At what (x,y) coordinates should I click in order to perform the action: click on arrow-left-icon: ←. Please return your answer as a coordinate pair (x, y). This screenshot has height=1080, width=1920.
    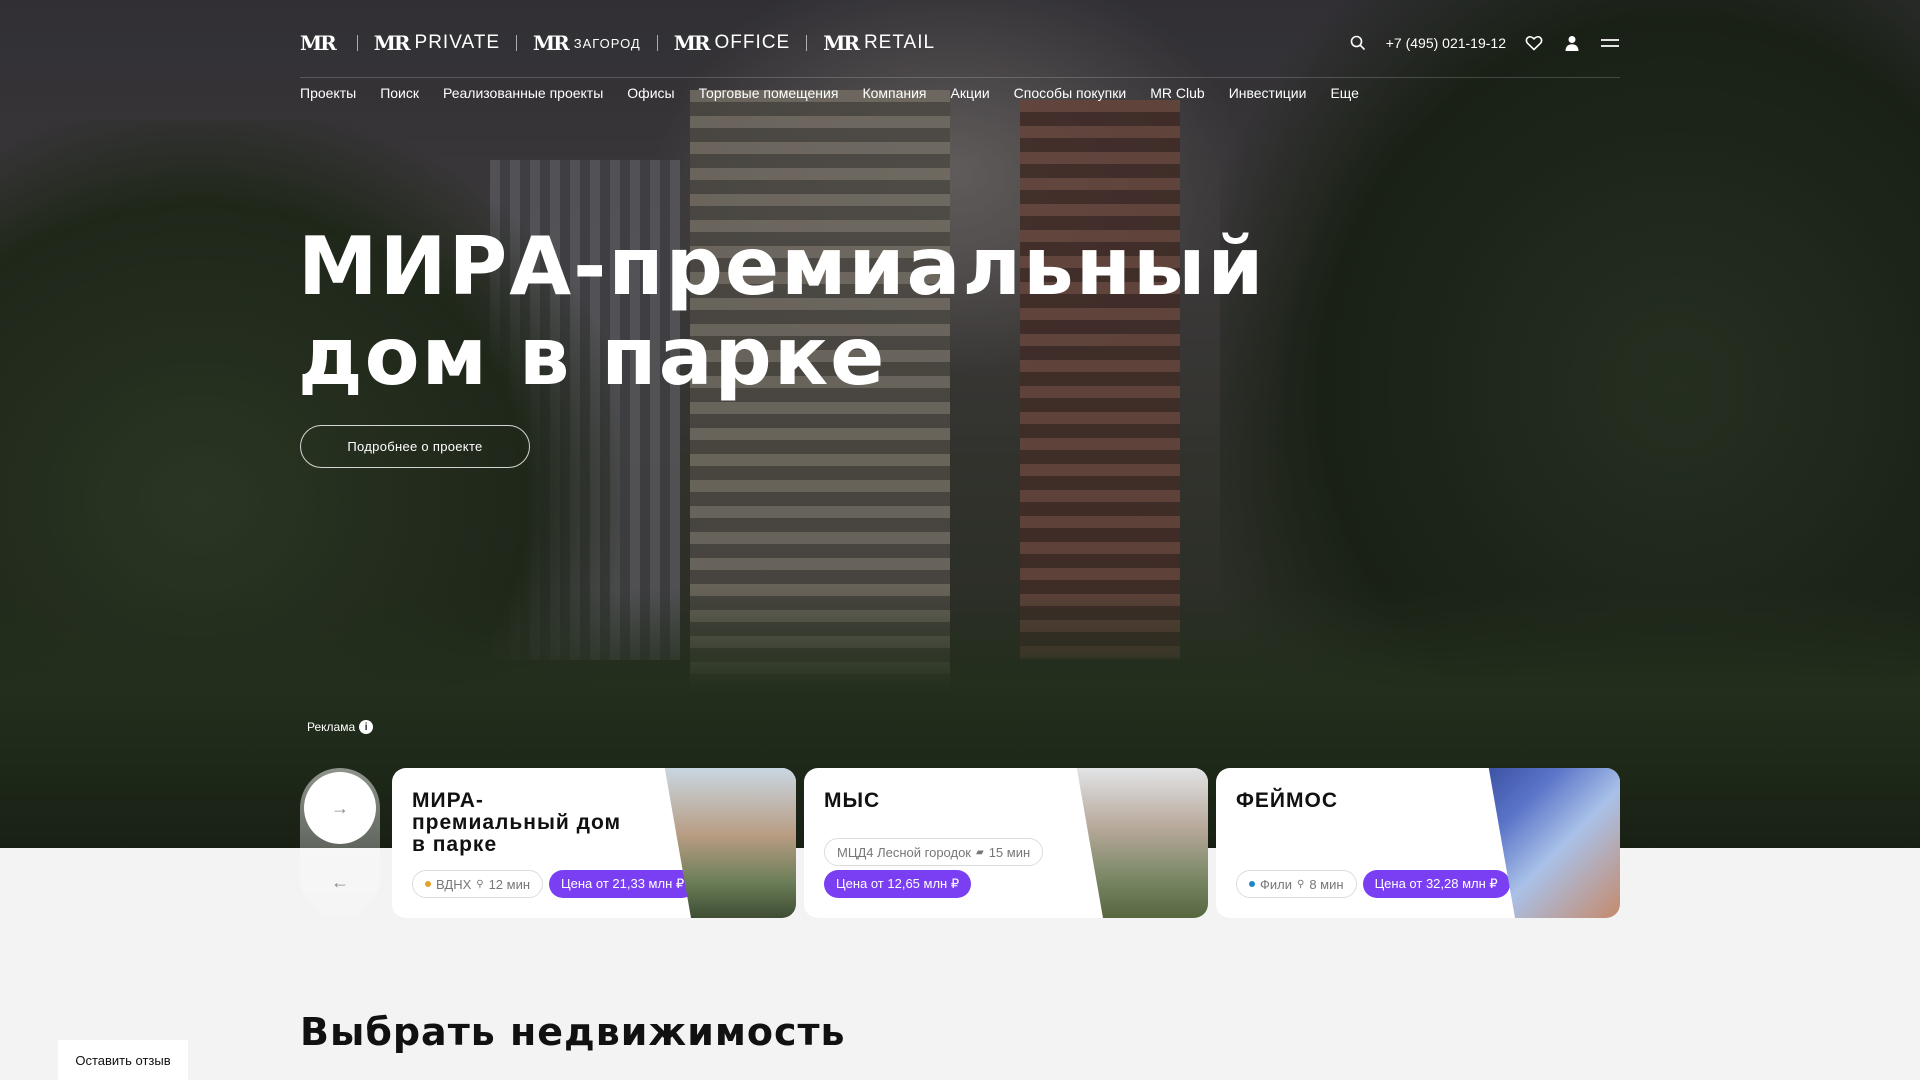
    Looking at the image, I should click on (340, 881).